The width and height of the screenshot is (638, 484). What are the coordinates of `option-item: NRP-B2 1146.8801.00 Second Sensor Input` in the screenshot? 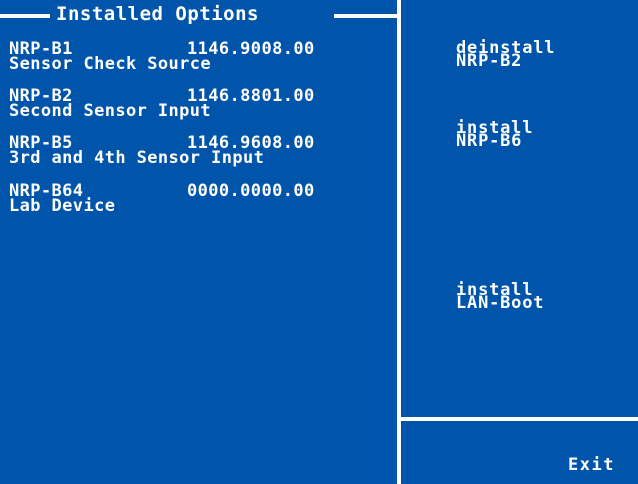 It's located at (201, 104).